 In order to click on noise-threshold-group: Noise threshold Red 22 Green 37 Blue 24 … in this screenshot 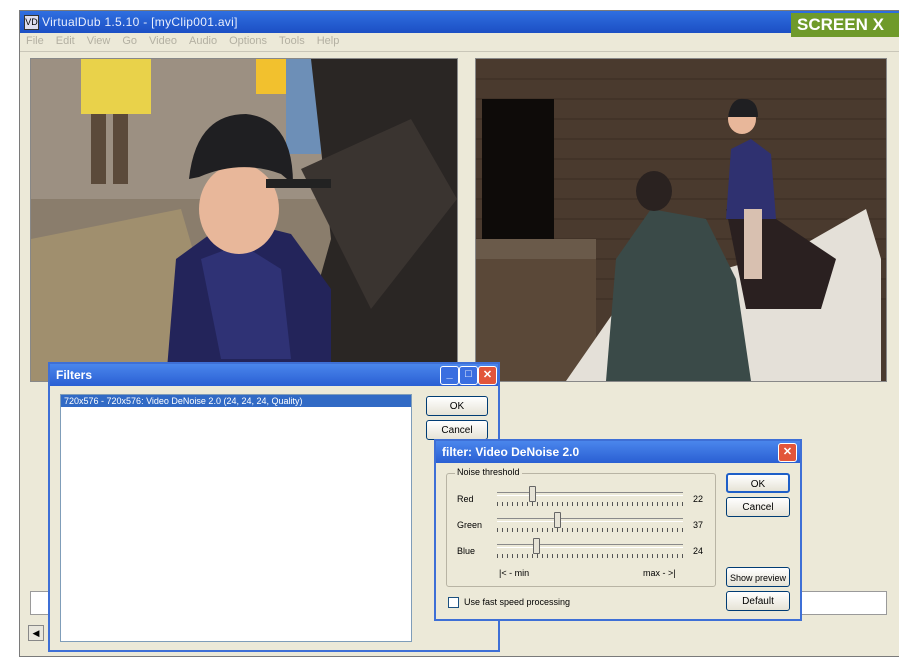, I will do `click(581, 527)`.